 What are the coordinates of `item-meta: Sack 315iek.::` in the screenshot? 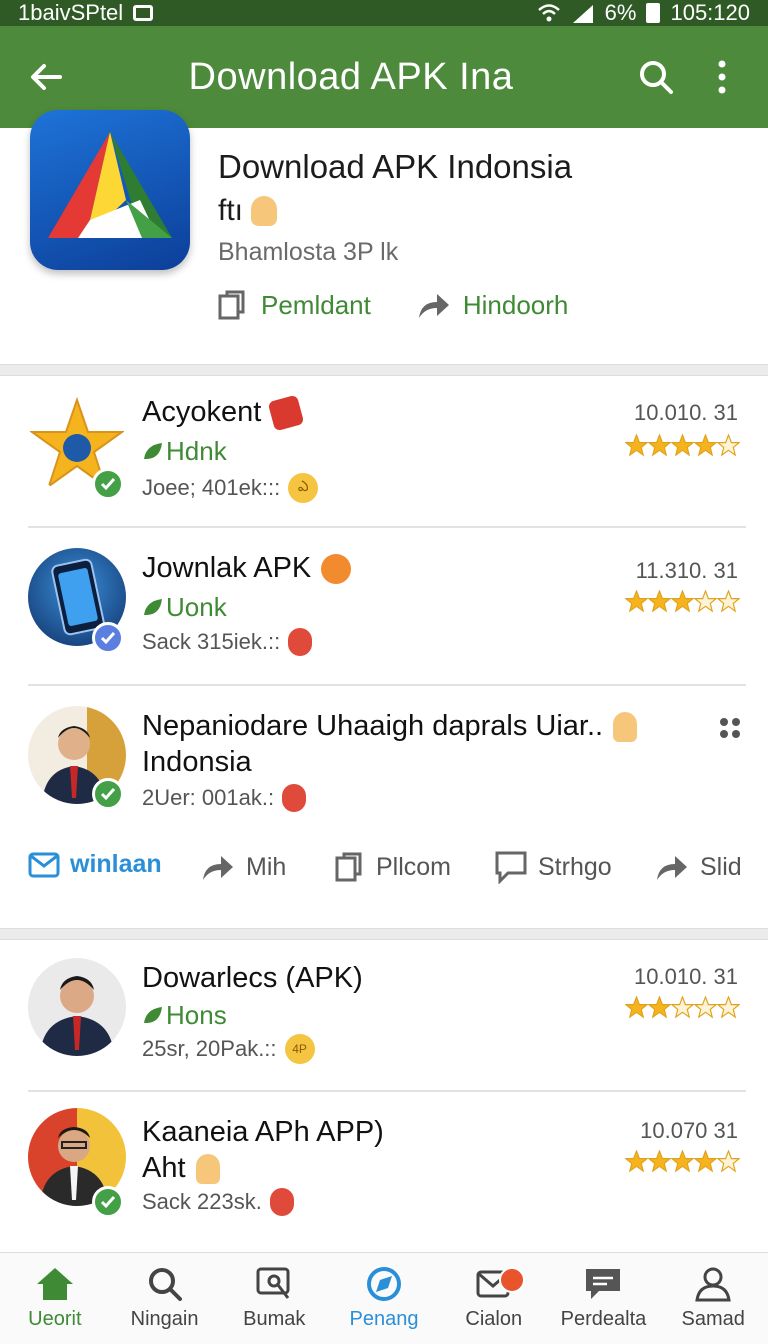 It's located at (211, 641).